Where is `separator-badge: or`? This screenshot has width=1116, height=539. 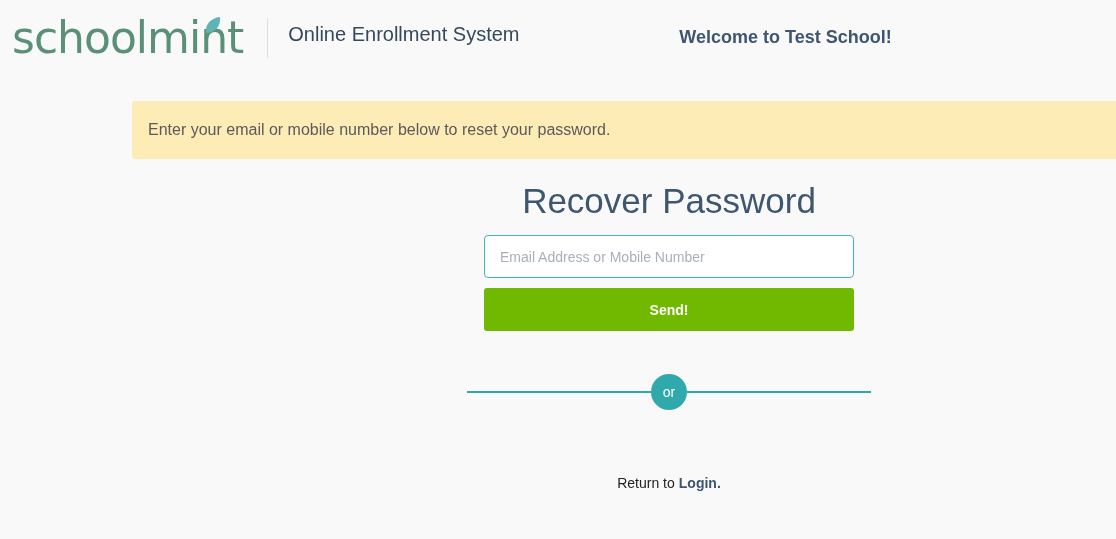
separator-badge: or is located at coordinates (669, 392).